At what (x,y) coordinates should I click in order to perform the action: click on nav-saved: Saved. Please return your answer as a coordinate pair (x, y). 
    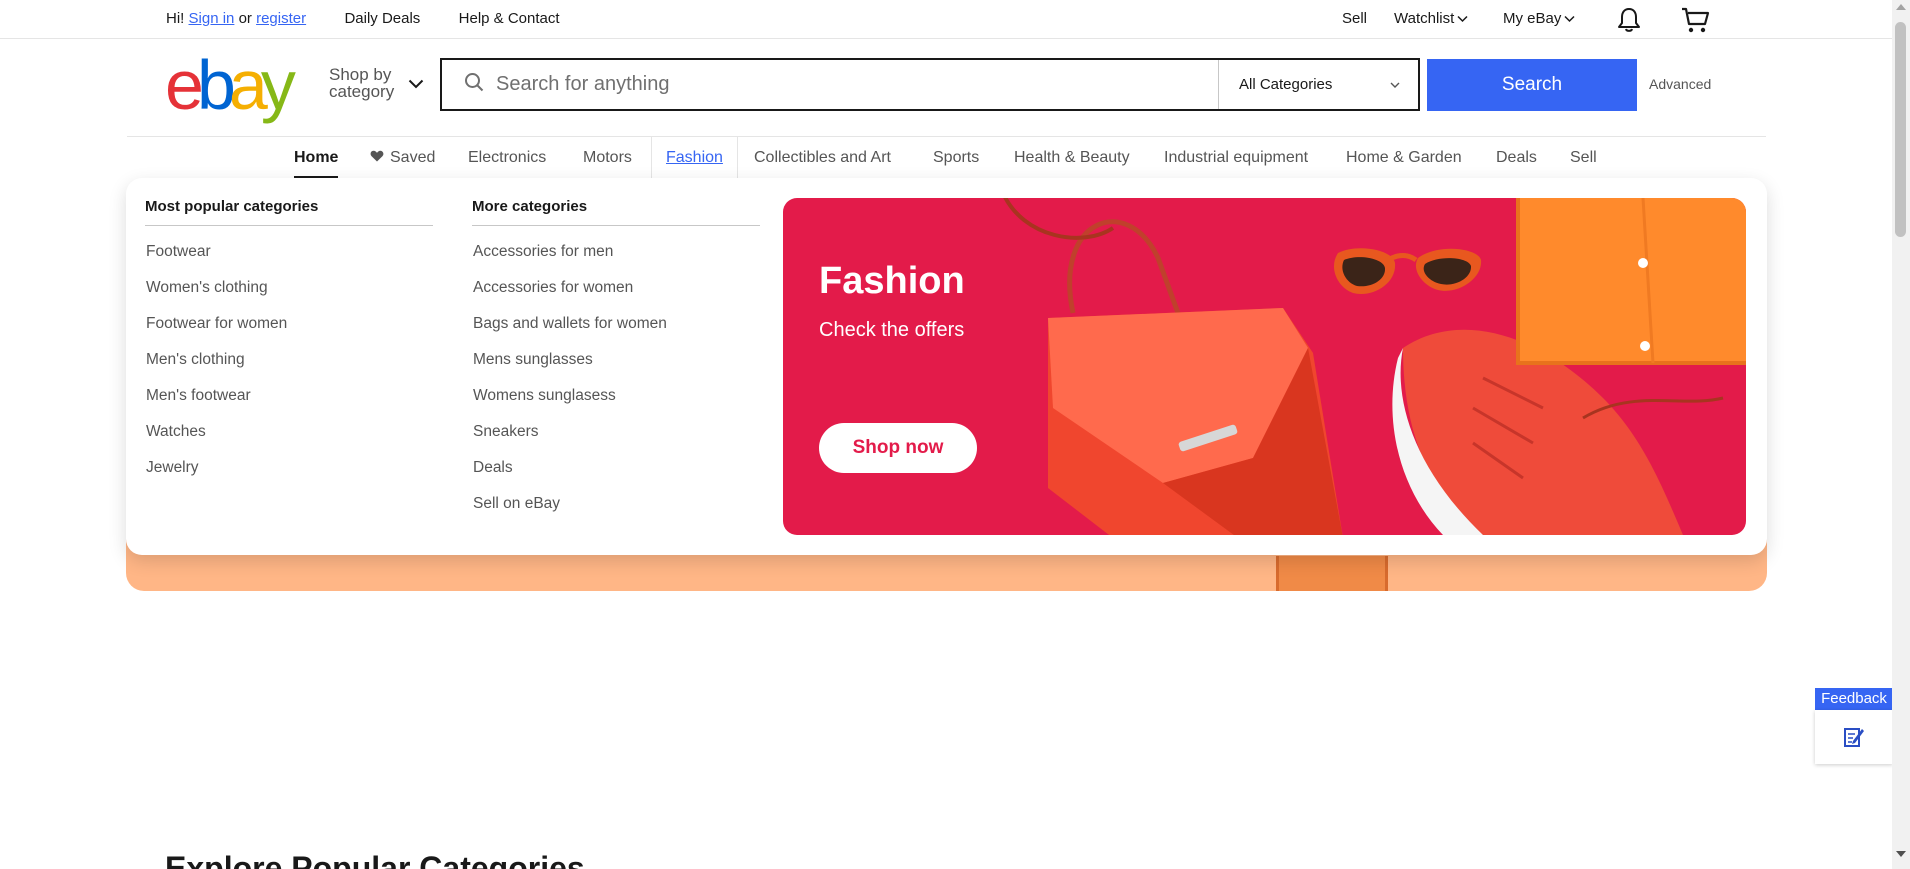
    Looking at the image, I should click on (402, 158).